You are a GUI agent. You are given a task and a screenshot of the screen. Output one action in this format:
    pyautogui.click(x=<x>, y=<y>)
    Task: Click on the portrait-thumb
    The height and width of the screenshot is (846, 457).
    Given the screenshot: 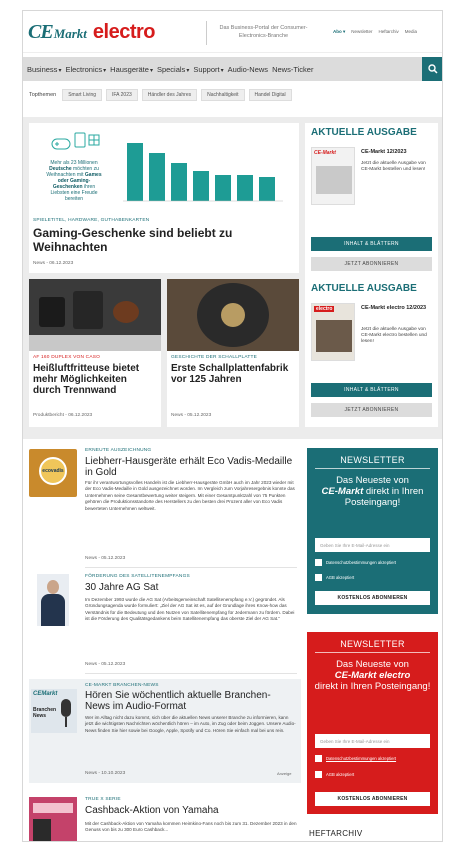 What is the action you would take?
    pyautogui.click(x=53, y=600)
    